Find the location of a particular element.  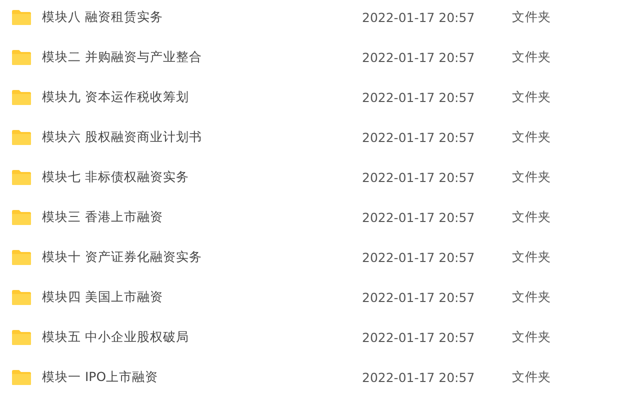

folder-name: 模块一 IPO上市融资 is located at coordinates (202, 377).